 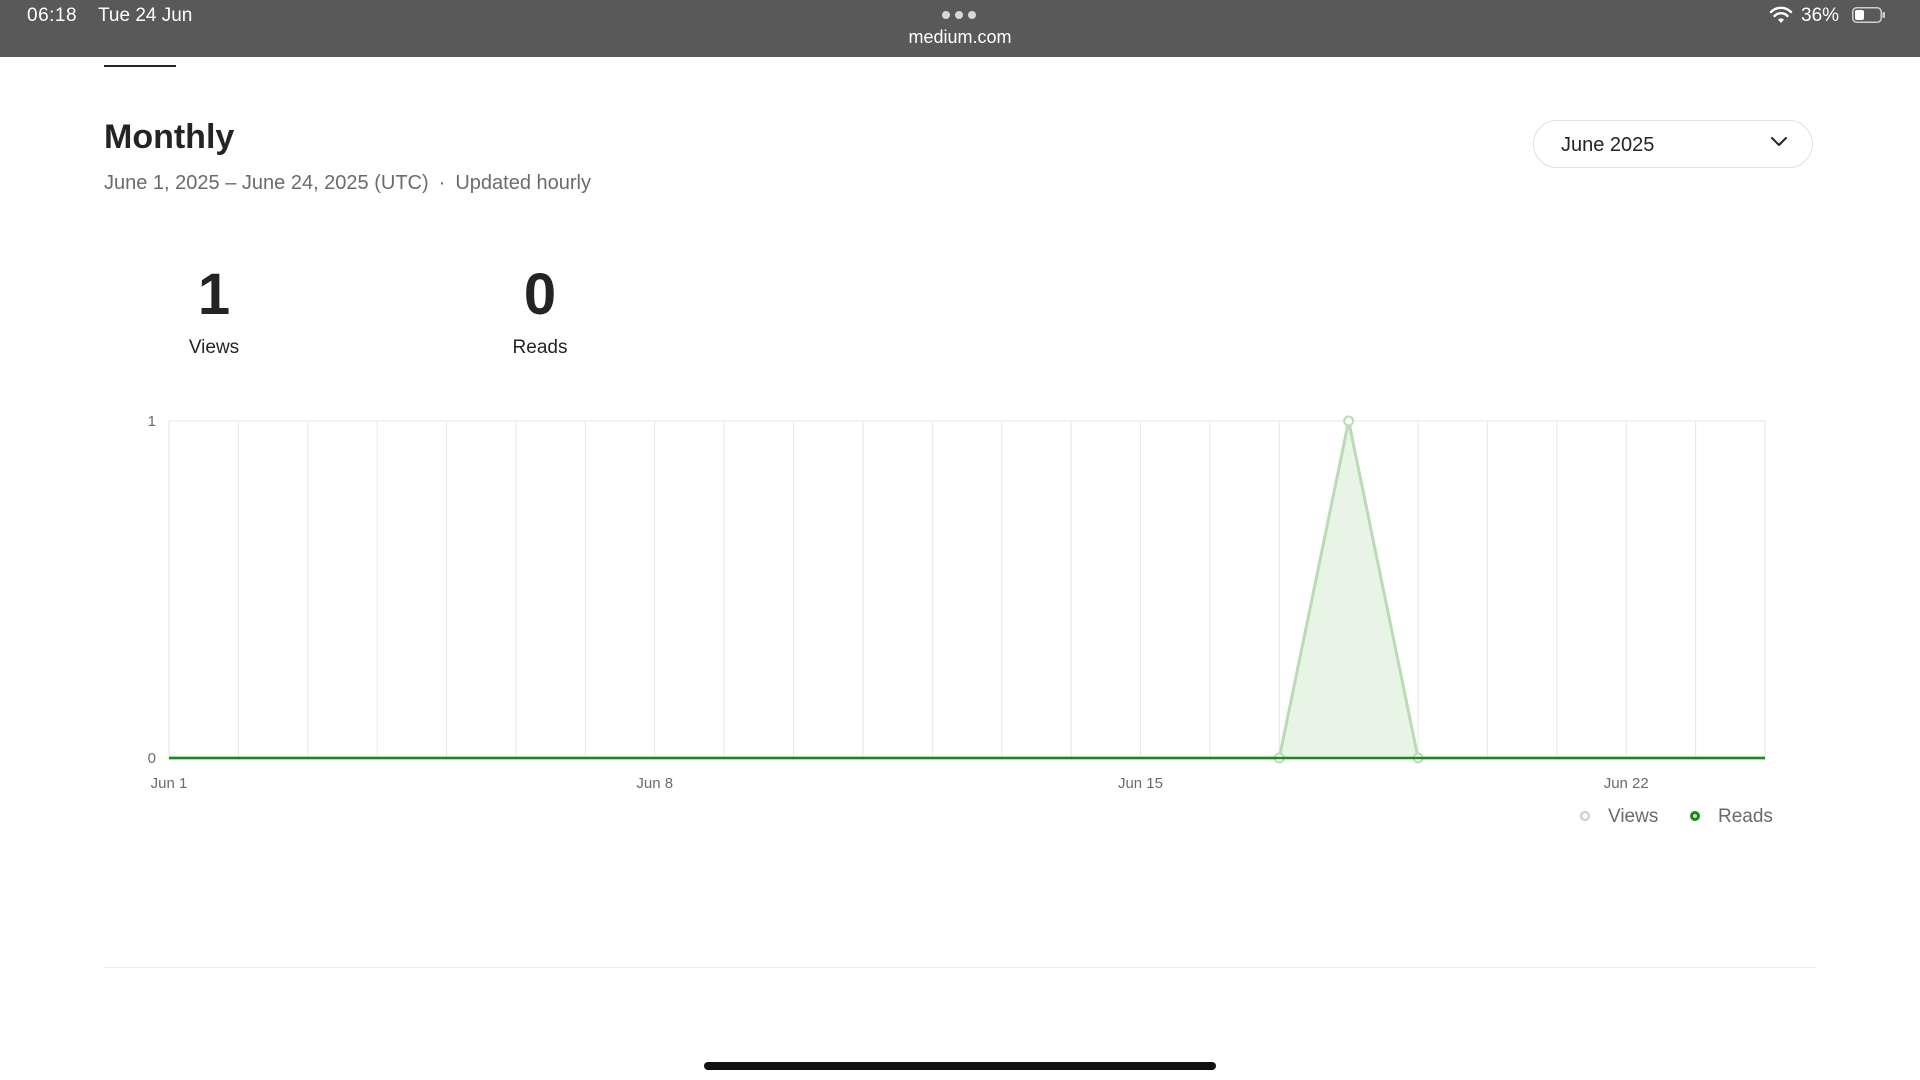 I want to click on legend-views-label: Views, so click(x=1633, y=816).